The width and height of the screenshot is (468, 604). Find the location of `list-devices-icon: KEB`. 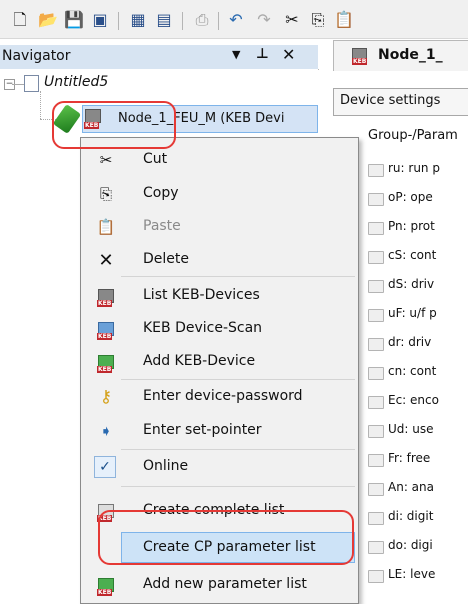

list-devices-icon: KEB is located at coordinates (106, 296).